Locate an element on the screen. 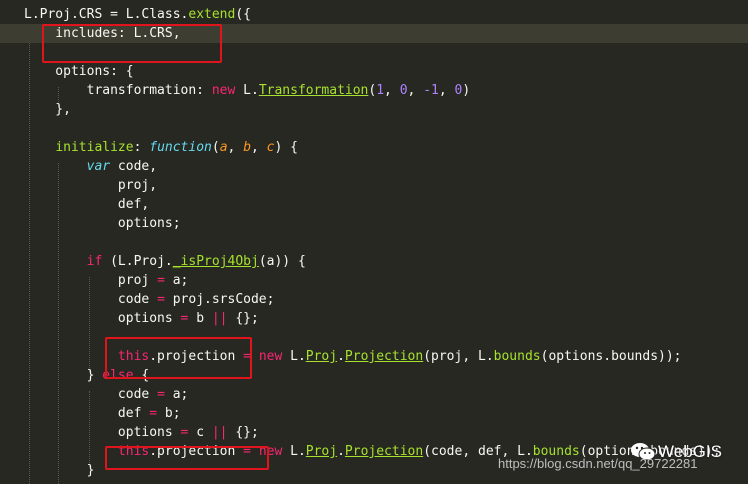  code-token: L.Proj.CRS = L.Class. is located at coordinates (106, 14).